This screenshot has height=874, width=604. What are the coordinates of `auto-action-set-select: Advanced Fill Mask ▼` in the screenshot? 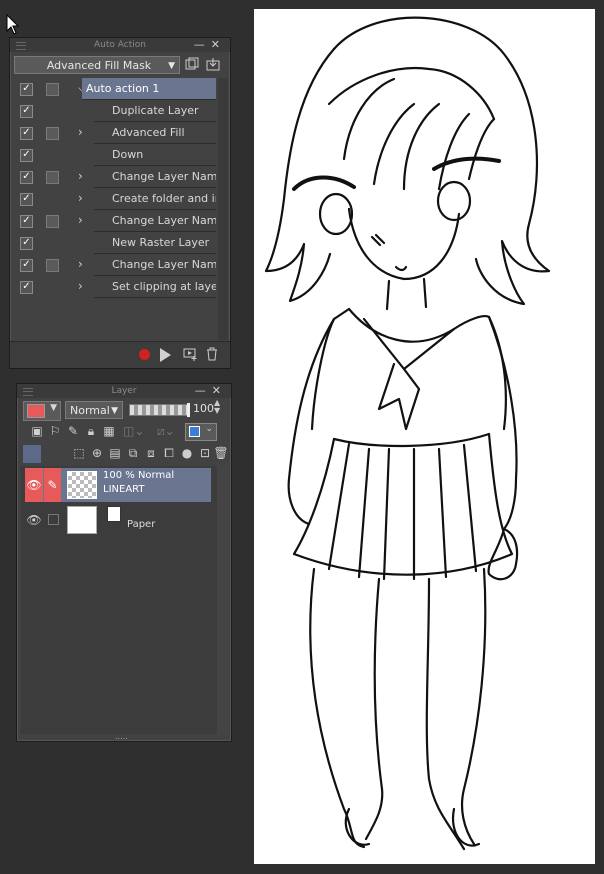 It's located at (97, 65).